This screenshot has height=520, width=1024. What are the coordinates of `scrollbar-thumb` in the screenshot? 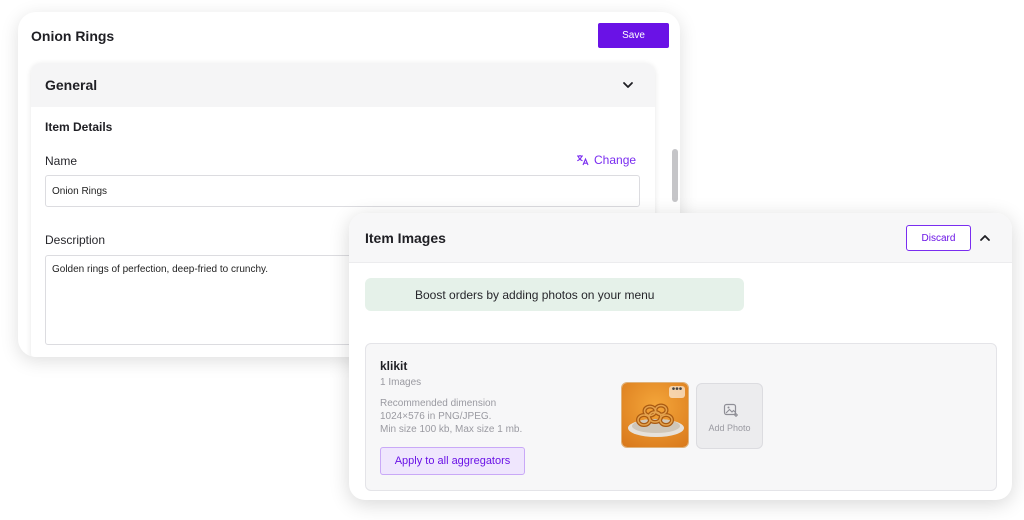 It's located at (675, 175).